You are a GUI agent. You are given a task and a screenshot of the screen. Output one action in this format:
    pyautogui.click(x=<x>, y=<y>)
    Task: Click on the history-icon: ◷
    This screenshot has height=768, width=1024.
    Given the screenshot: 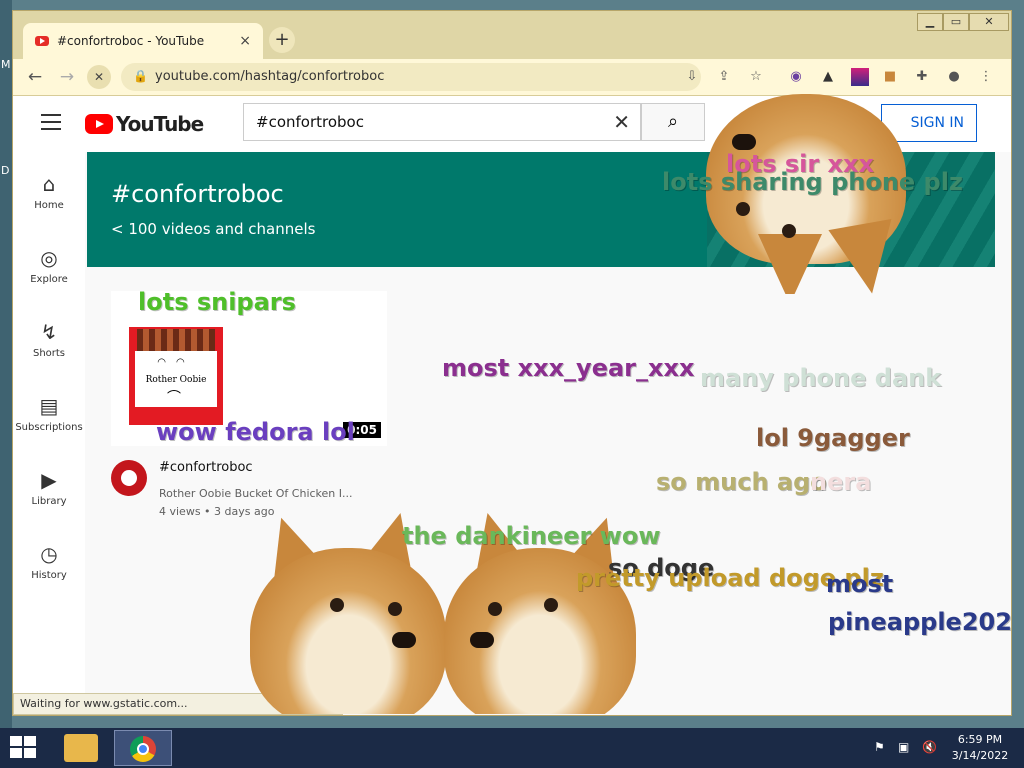 What is the action you would take?
    pyautogui.click(x=49, y=554)
    